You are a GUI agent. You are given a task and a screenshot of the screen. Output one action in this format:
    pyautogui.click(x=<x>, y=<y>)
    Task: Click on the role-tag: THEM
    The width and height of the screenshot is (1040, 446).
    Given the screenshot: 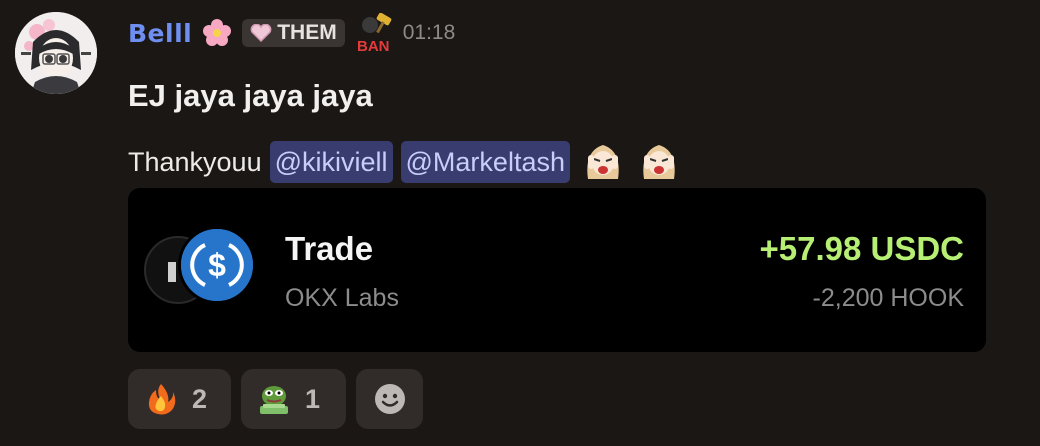 What is the action you would take?
    pyautogui.click(x=293, y=33)
    